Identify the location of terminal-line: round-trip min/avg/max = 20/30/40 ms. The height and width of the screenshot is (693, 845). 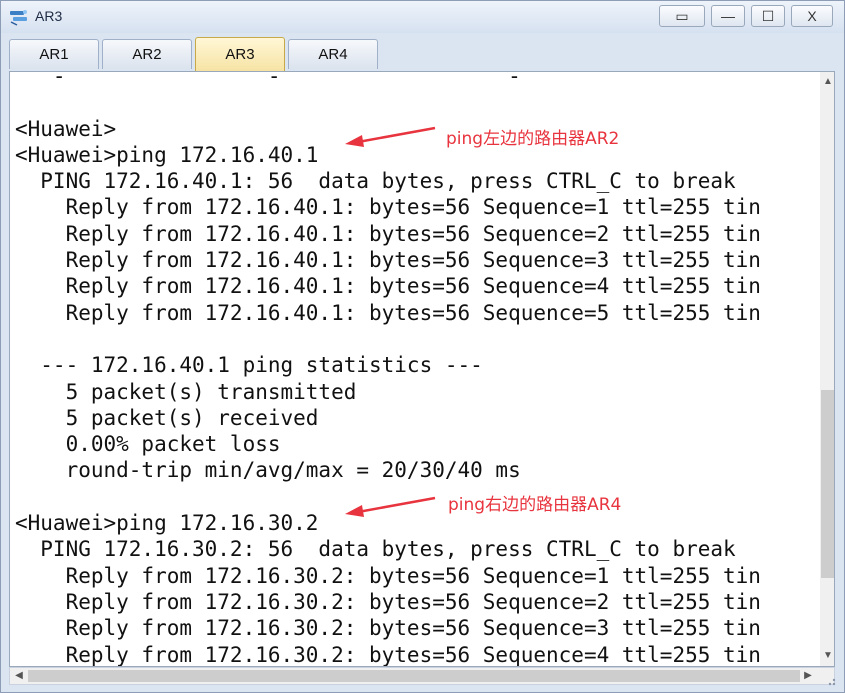
(268, 470).